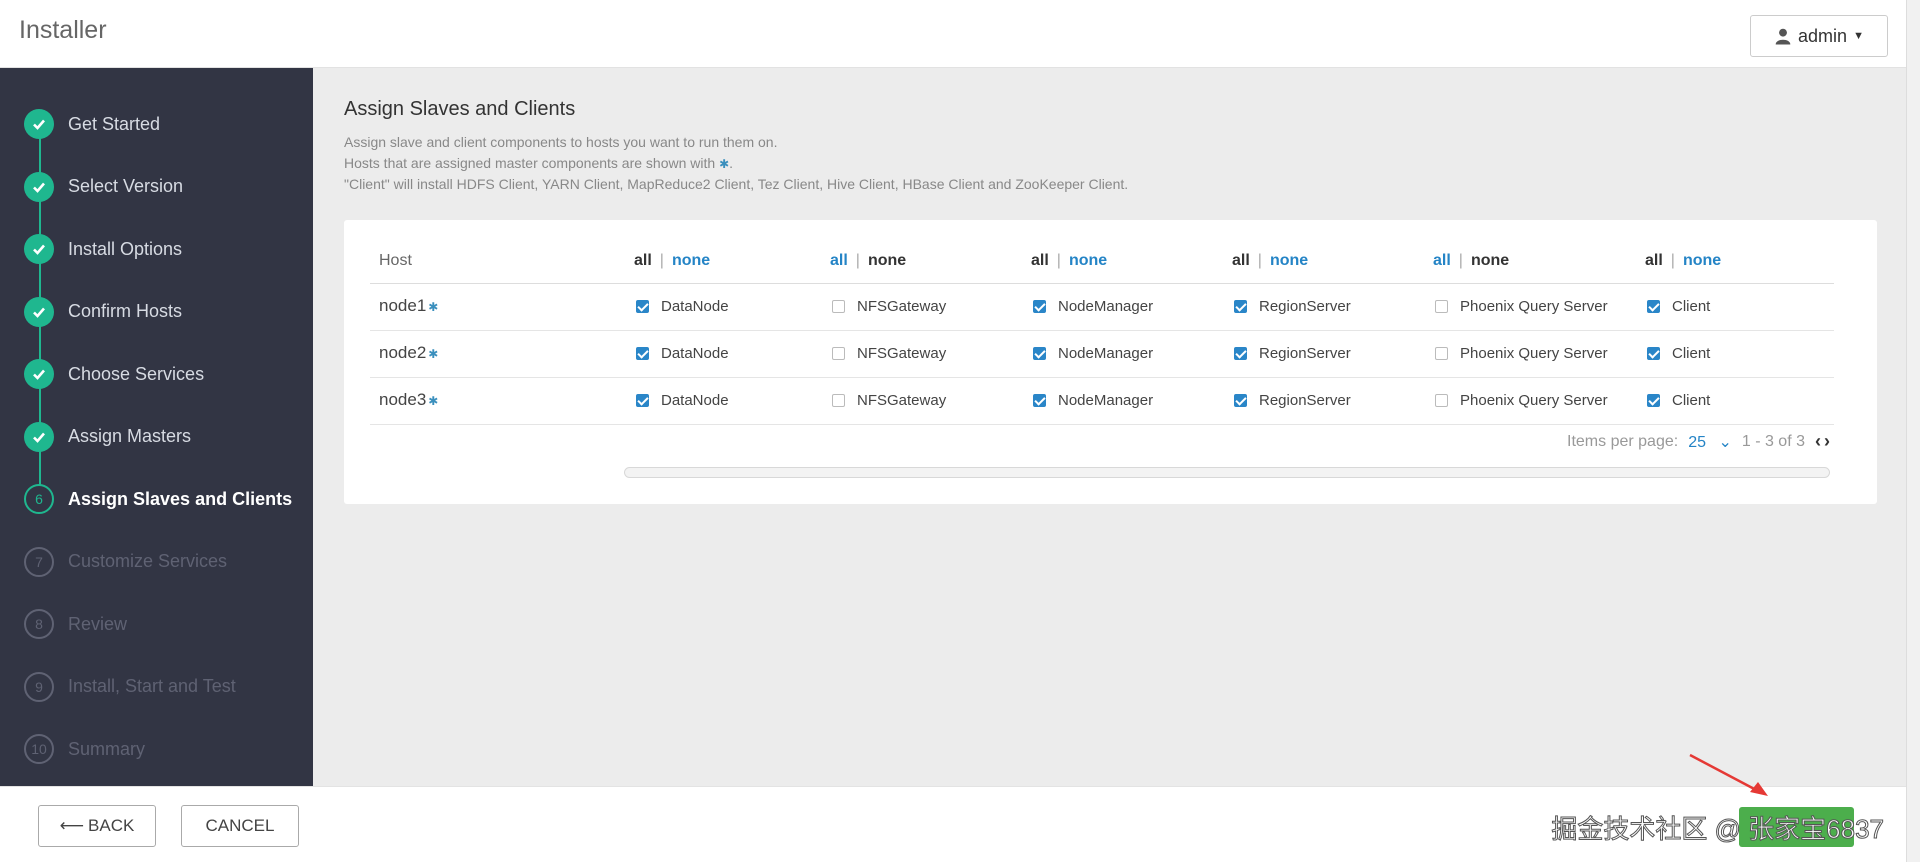  I want to click on back-label: BACK, so click(111, 825).